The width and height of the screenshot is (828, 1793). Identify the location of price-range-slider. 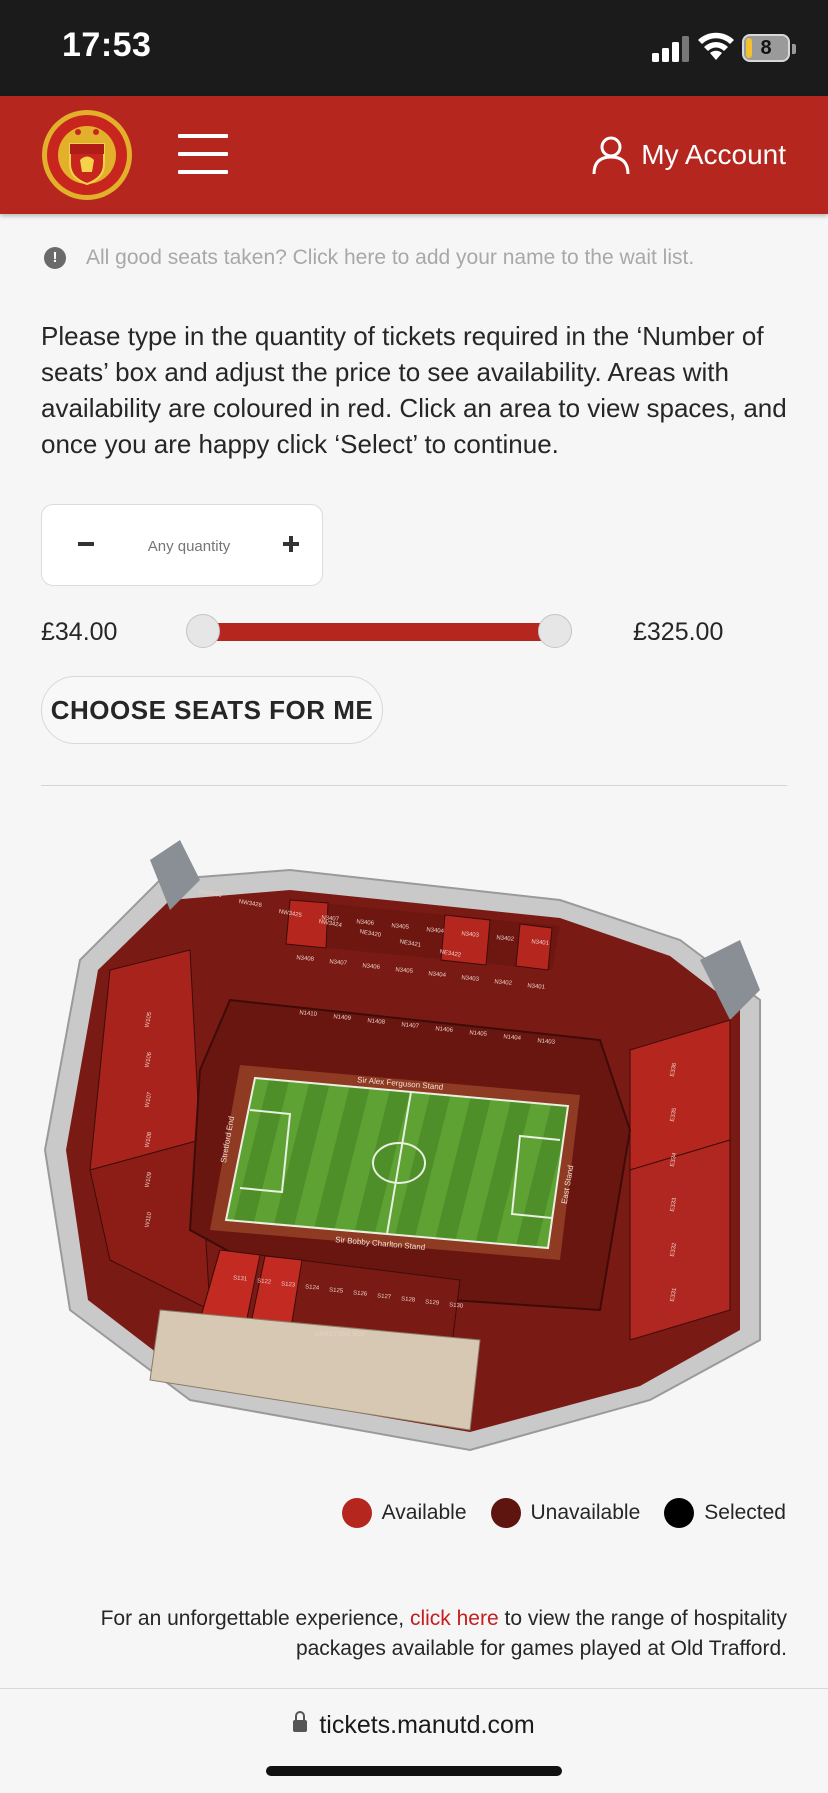
(379, 632).